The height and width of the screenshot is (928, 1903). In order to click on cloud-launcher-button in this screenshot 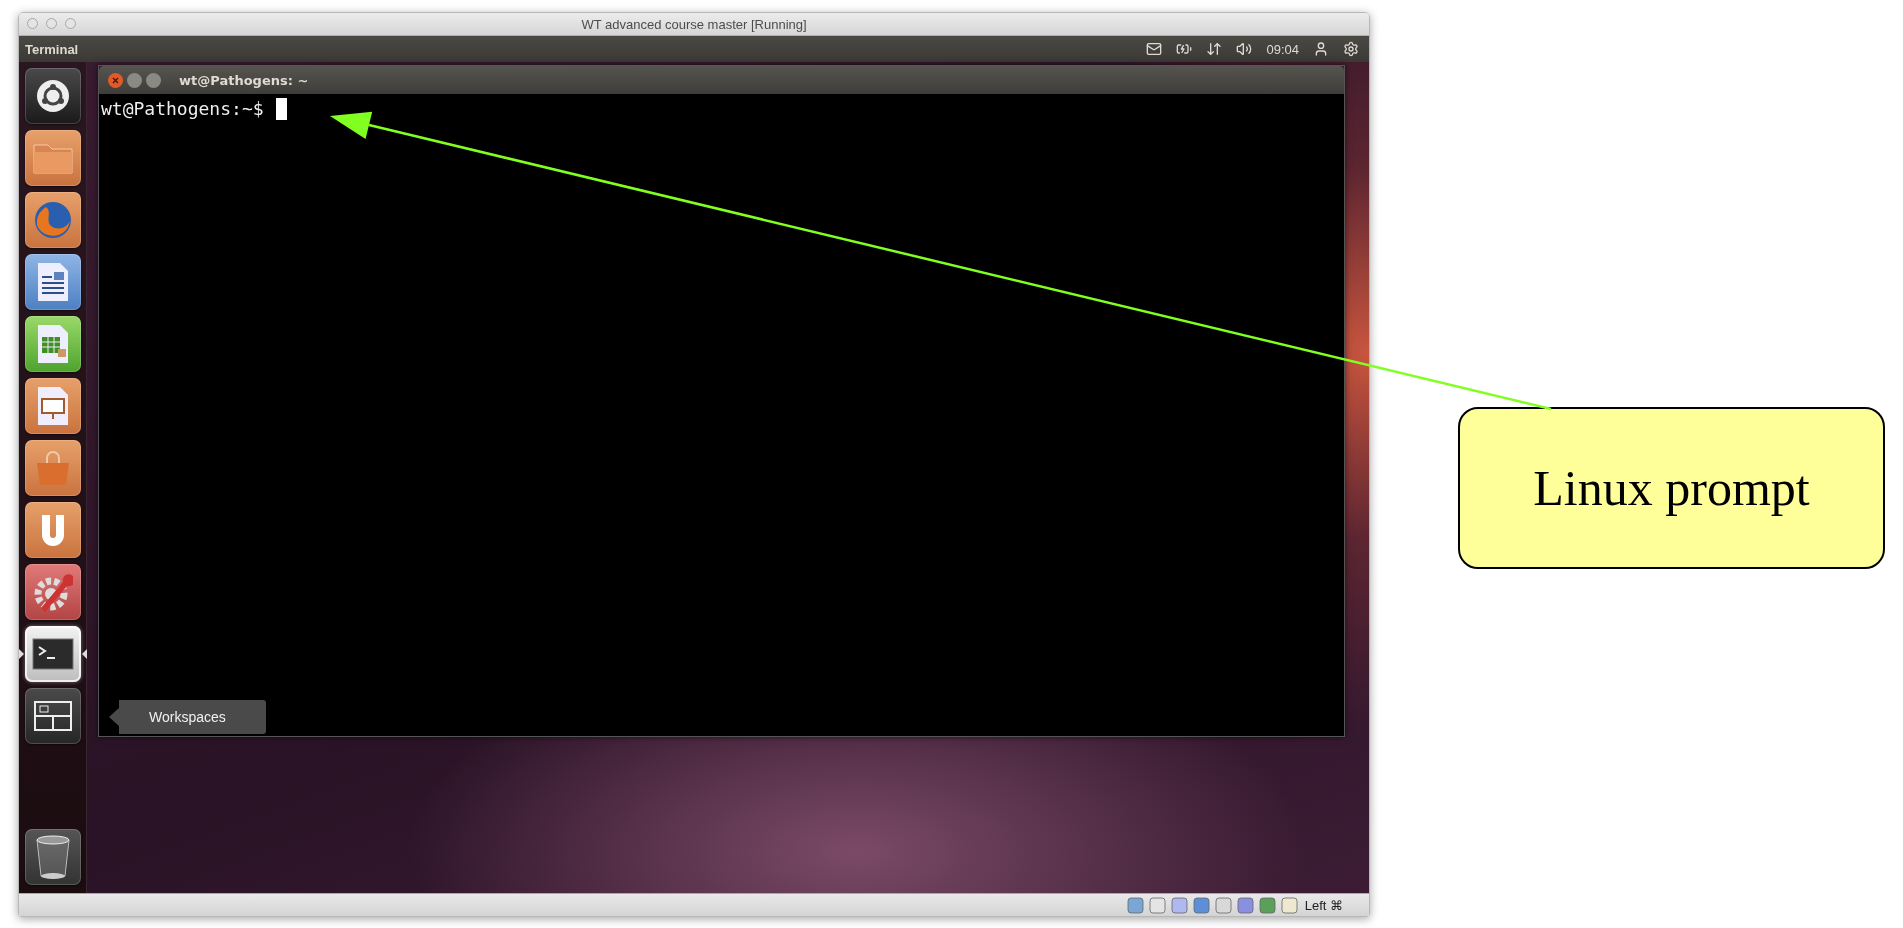, I will do `click(52, 530)`.